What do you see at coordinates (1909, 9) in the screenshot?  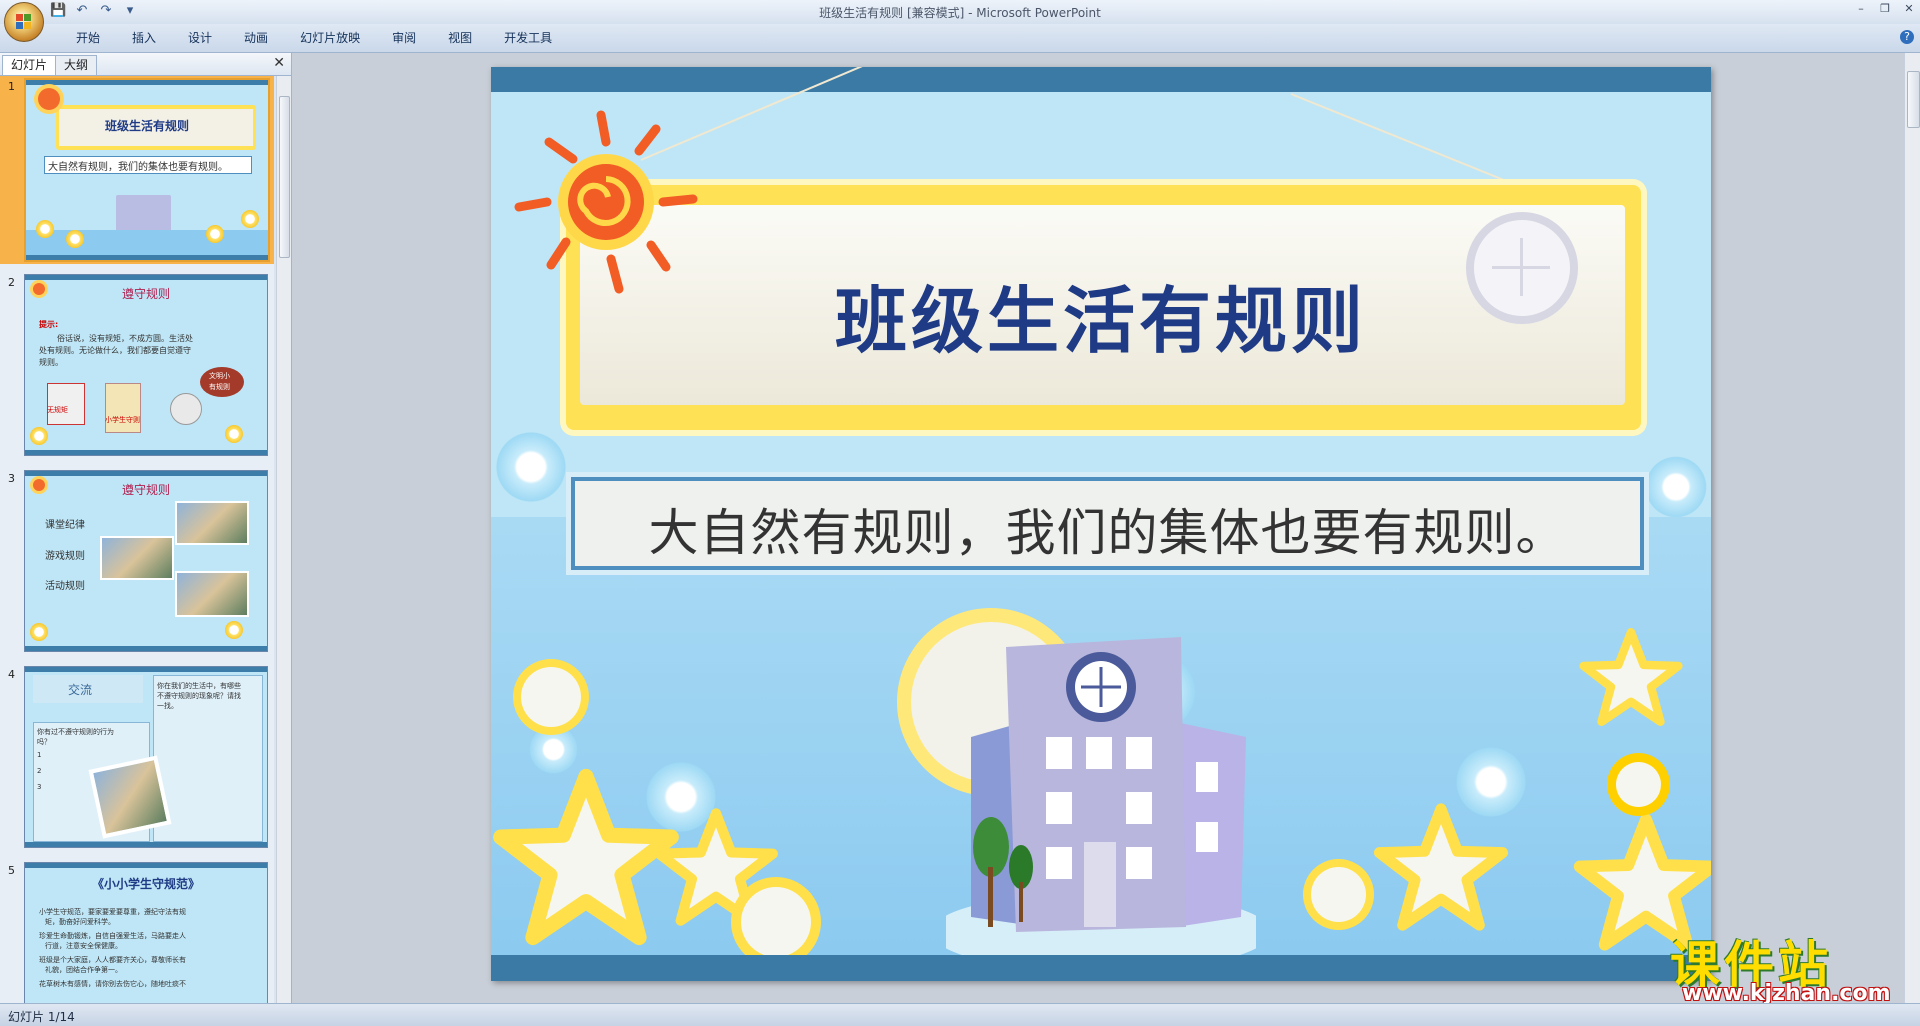 I see `close-icon: ✕` at bounding box center [1909, 9].